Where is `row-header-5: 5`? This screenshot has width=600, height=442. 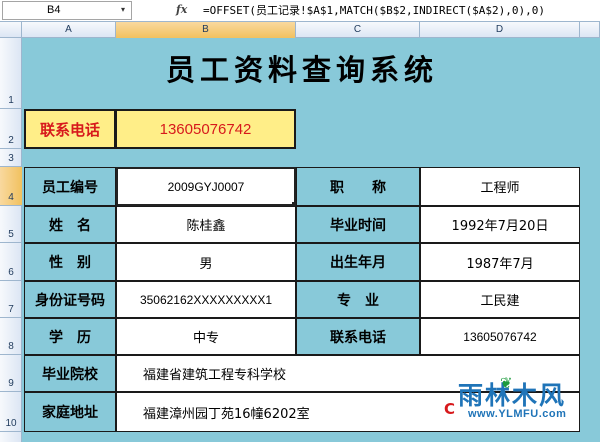 row-header-5: 5 is located at coordinates (11, 224).